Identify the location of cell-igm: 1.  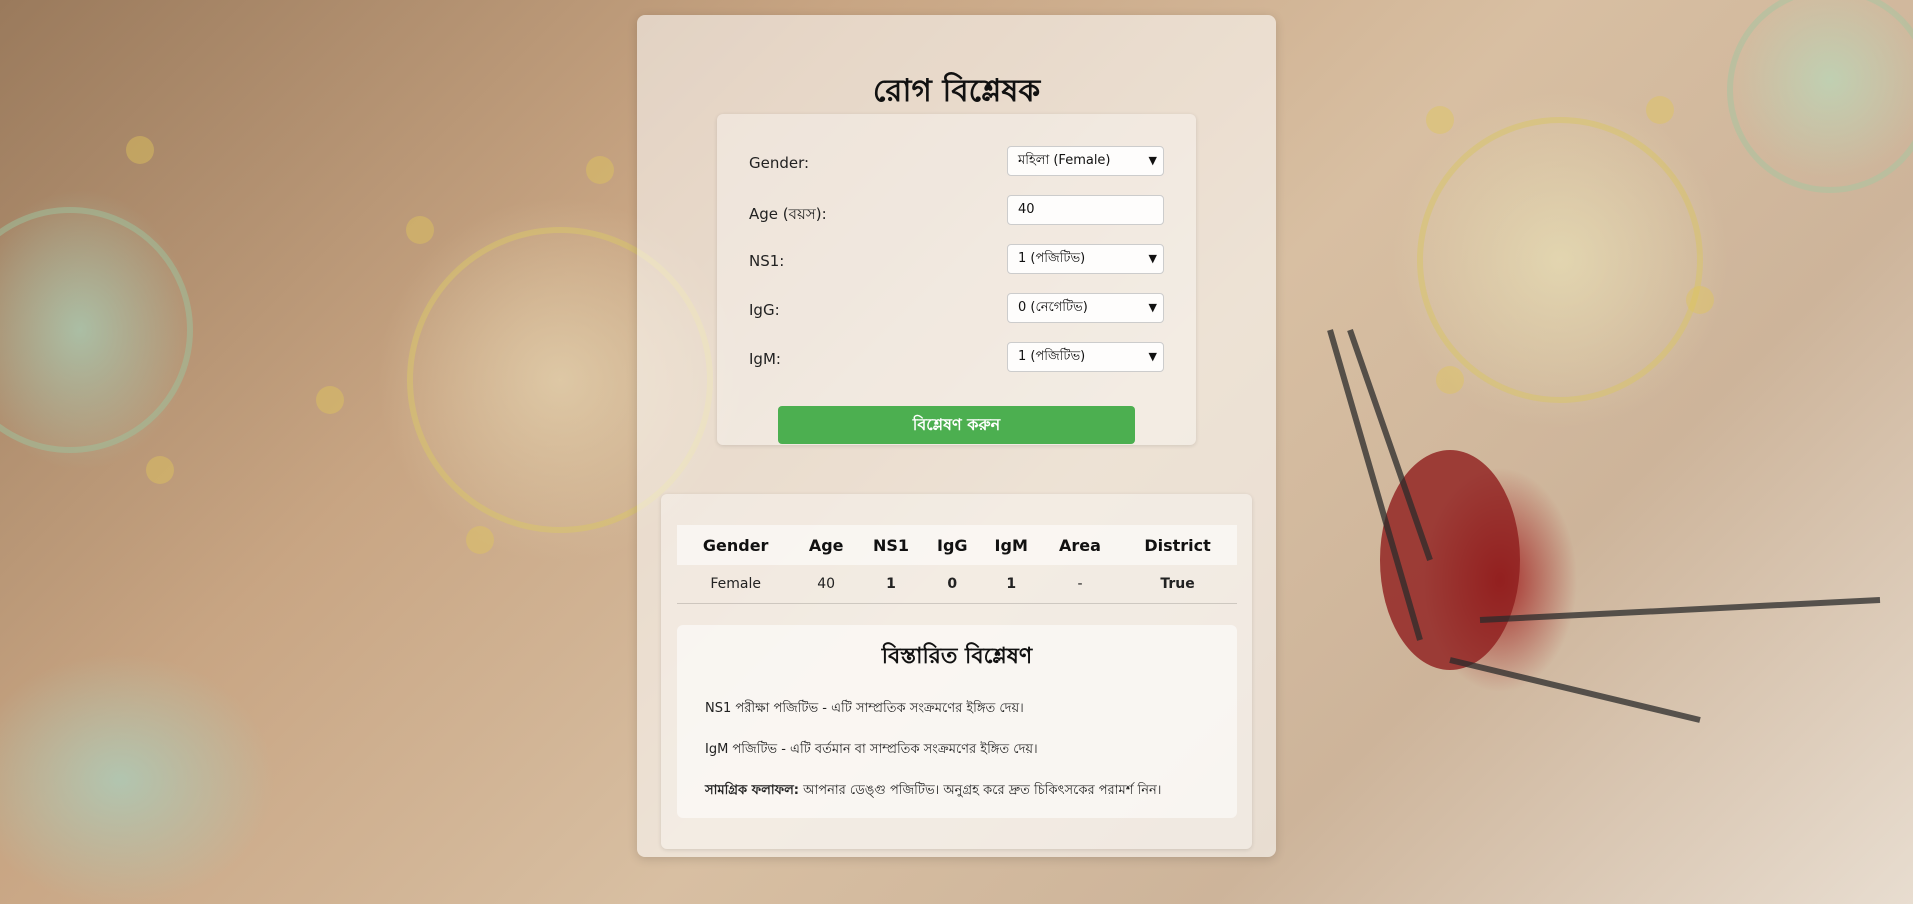
(1011, 584).